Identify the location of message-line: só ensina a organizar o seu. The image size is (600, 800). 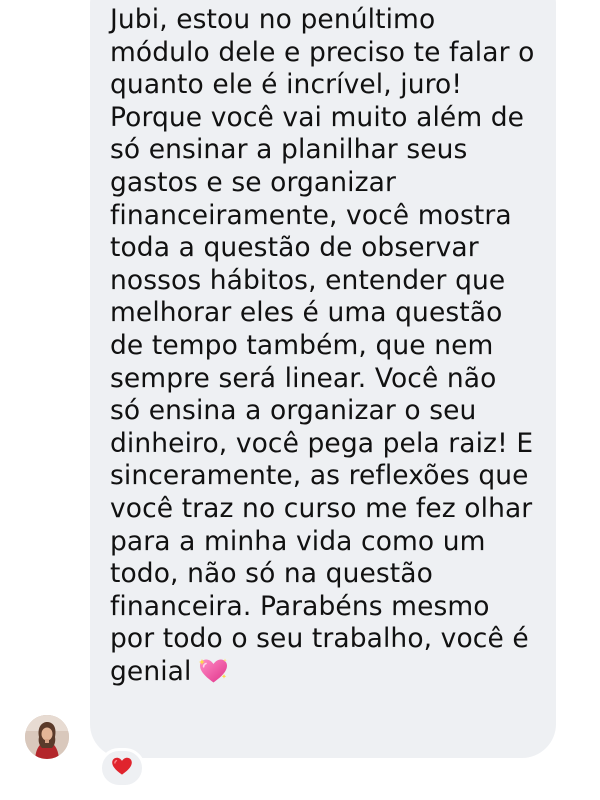
(293, 411).